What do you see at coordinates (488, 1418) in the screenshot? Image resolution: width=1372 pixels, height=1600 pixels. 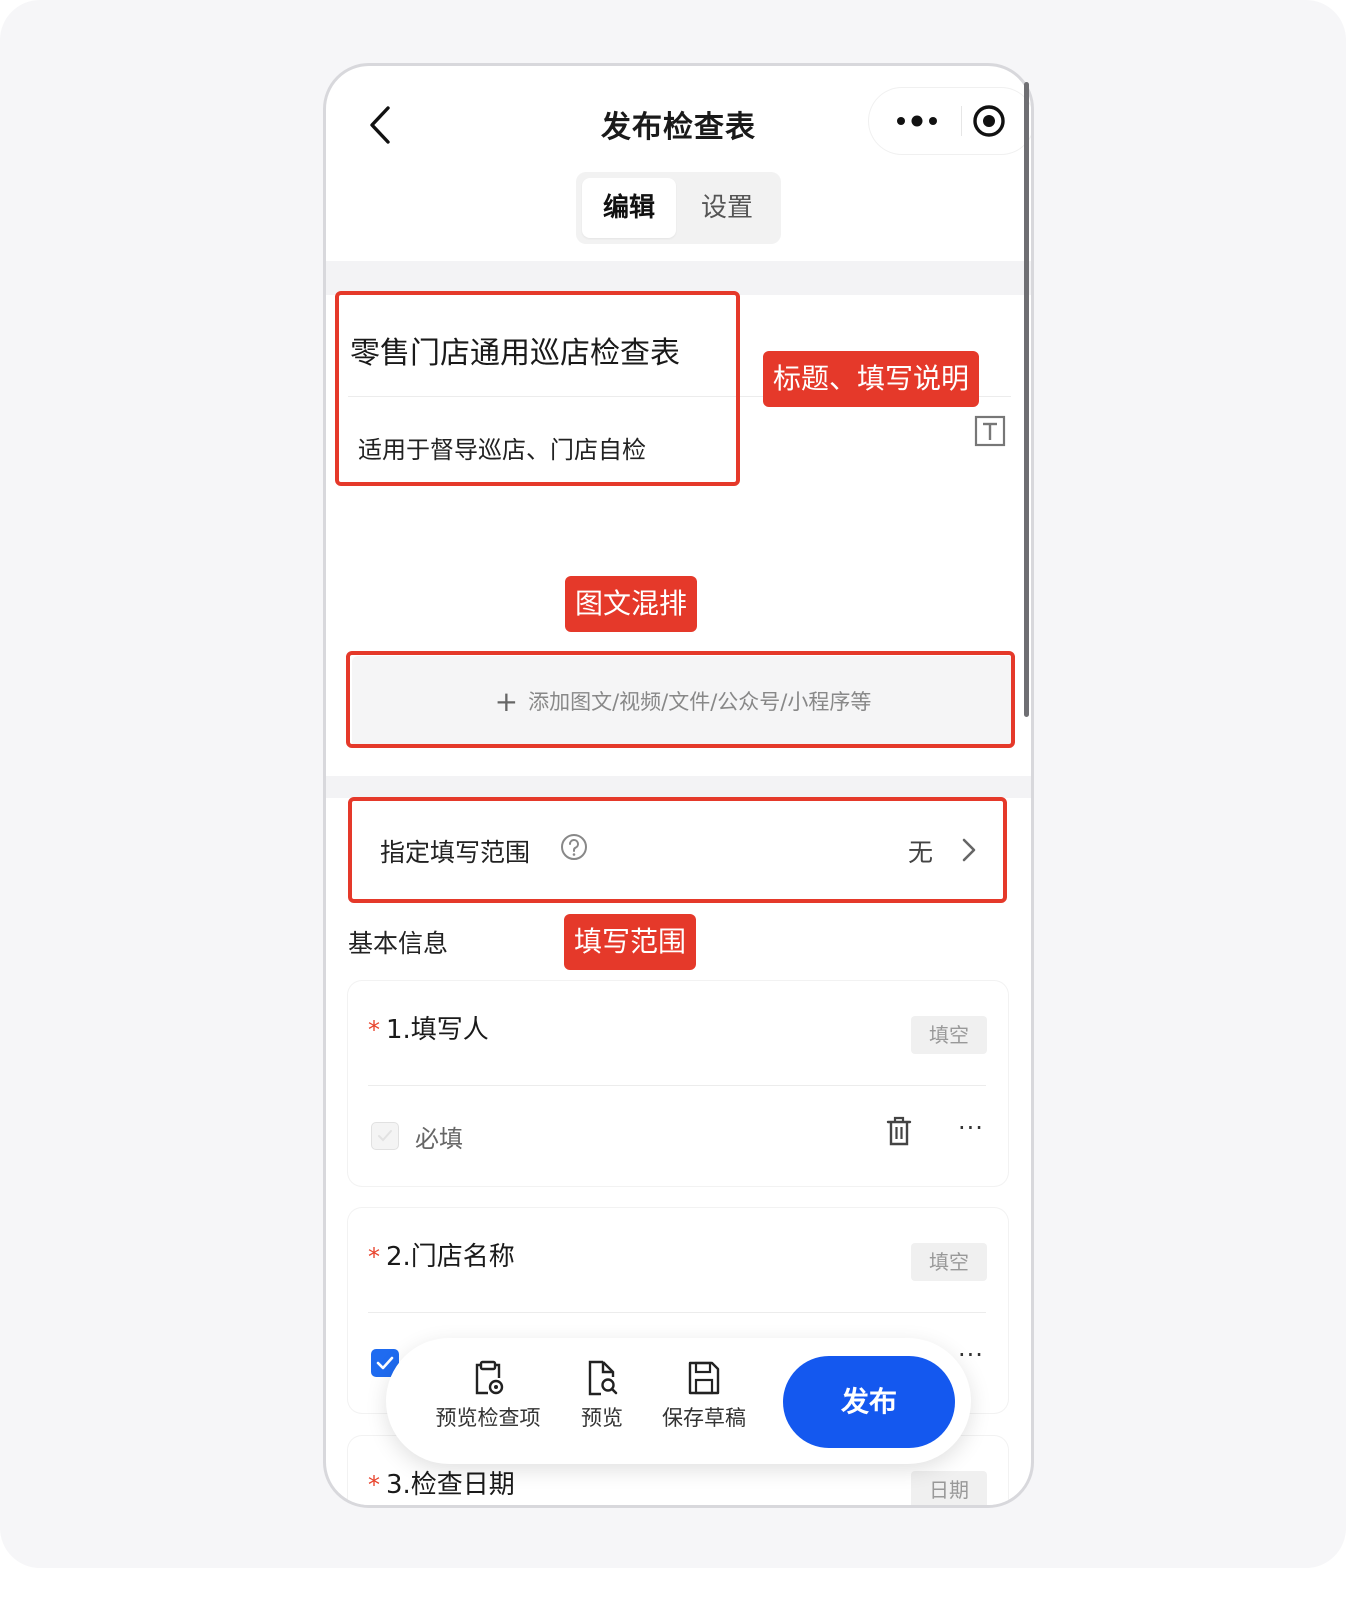 I see `preview-items-label: 预览检查项` at bounding box center [488, 1418].